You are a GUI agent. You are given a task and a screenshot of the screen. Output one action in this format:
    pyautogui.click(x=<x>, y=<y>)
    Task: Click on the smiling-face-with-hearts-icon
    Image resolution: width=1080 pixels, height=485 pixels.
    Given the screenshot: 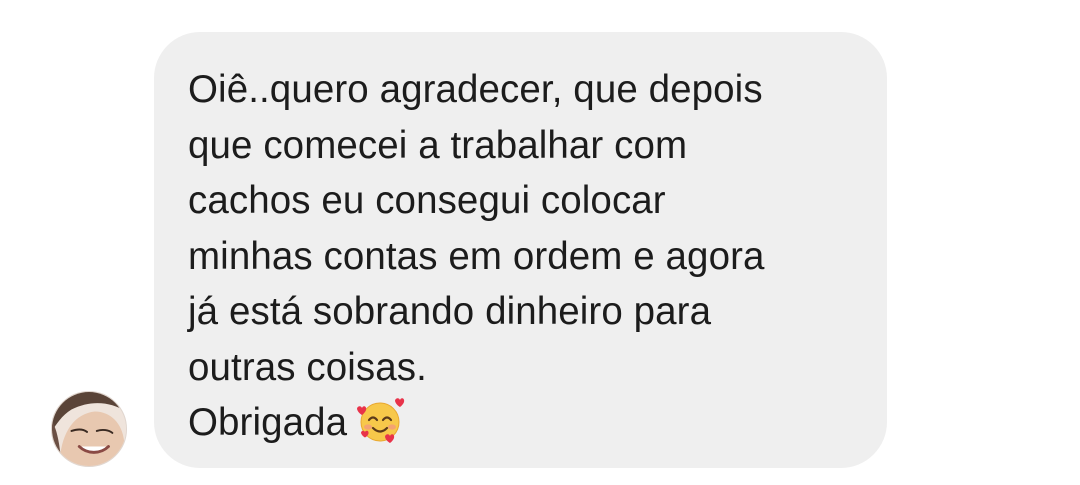 What is the action you would take?
    pyautogui.click(x=380, y=420)
    